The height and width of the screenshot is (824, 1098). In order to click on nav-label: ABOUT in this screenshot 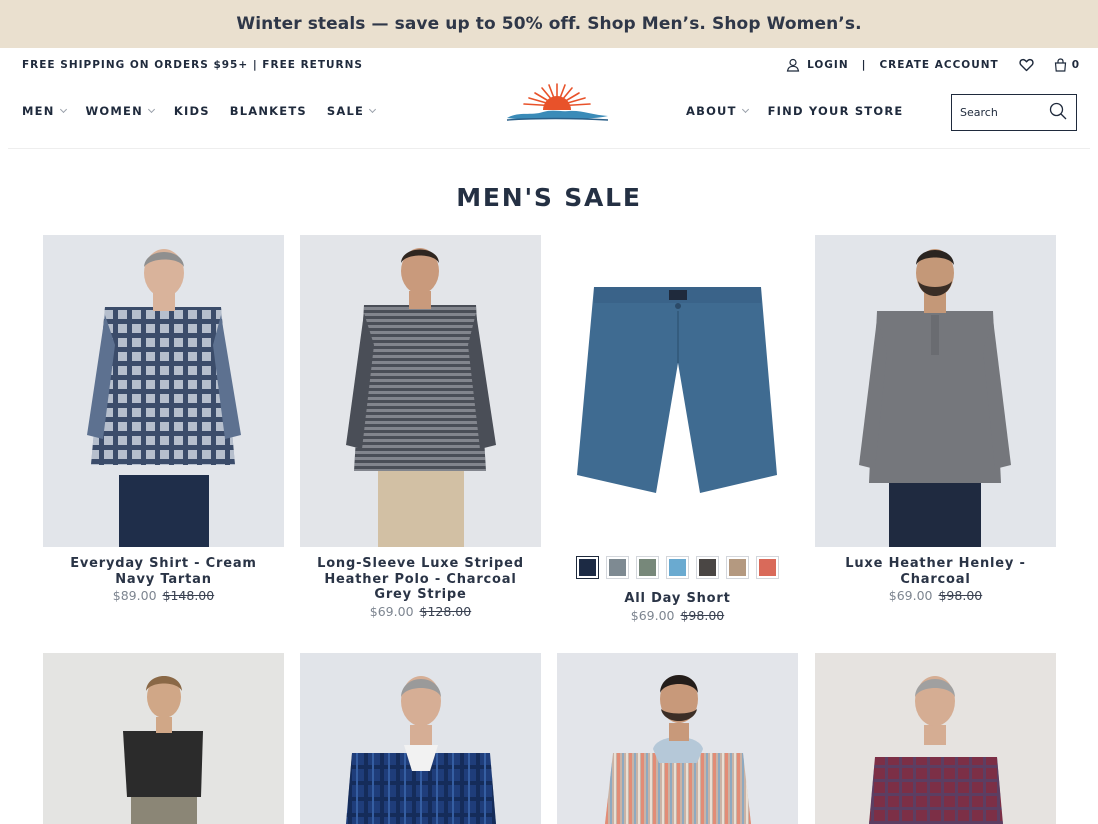, I will do `click(711, 111)`.